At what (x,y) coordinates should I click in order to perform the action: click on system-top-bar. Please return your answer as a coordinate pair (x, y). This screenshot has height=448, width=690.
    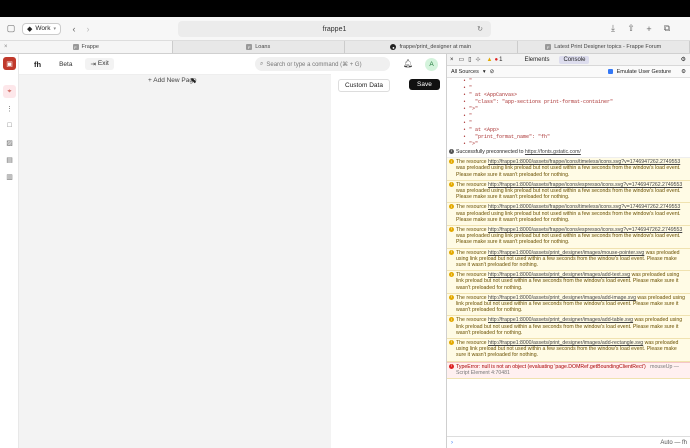
    Looking at the image, I should click on (345, 8).